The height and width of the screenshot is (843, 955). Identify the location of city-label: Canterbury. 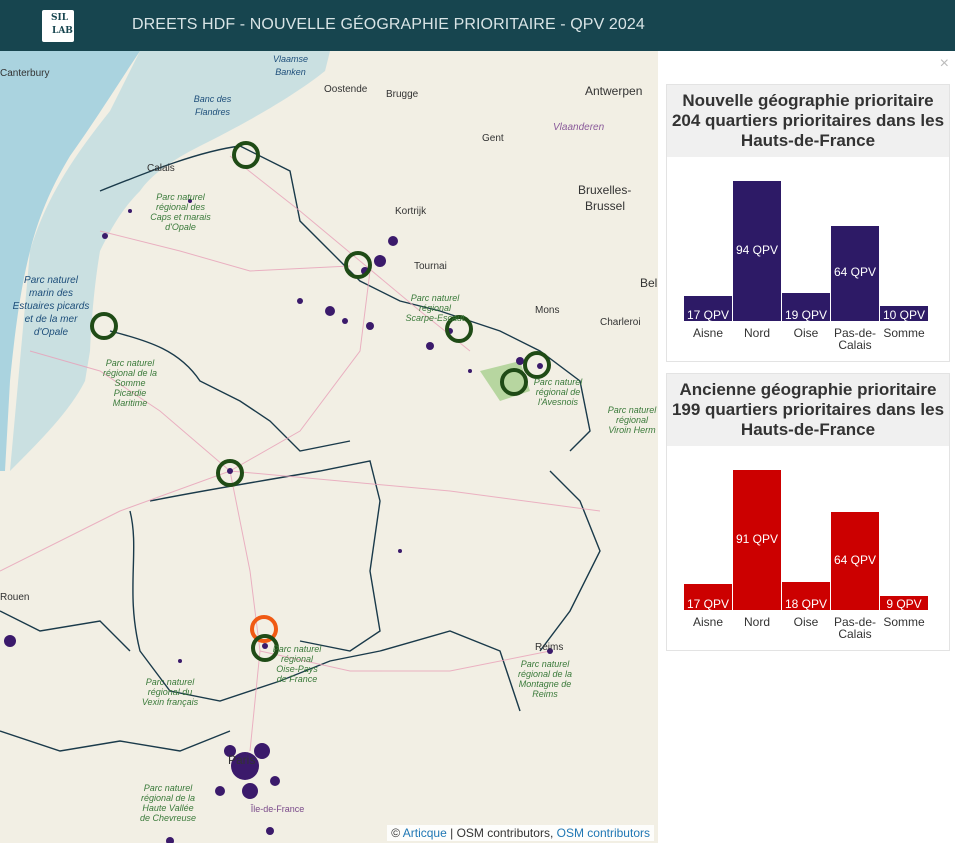
(25, 73).